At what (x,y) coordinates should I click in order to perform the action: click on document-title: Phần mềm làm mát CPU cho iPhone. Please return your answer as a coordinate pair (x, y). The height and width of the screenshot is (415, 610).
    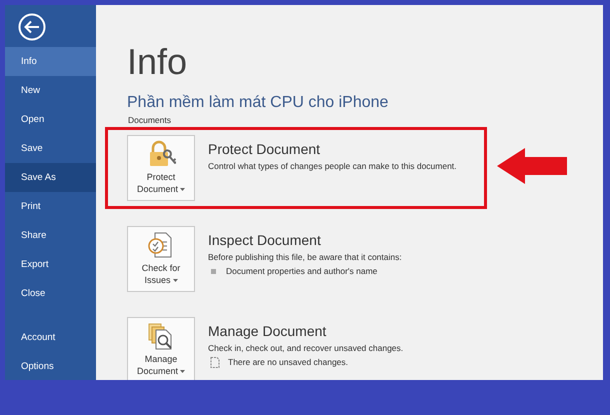
    Looking at the image, I should click on (258, 103).